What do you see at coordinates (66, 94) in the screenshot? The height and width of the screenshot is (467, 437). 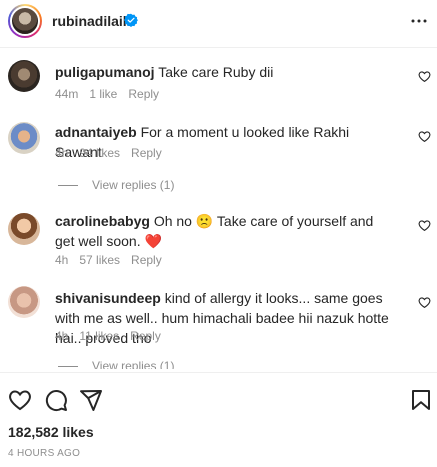 I see `comment-time: 44m` at bounding box center [66, 94].